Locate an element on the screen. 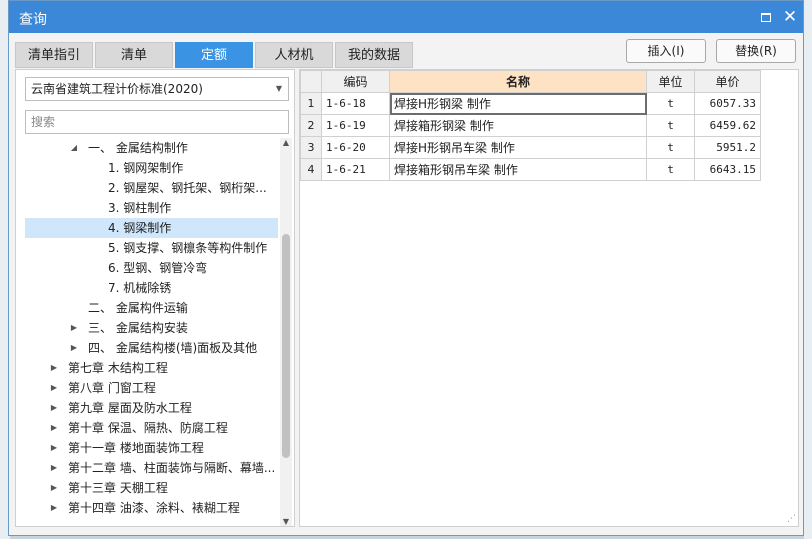 This screenshot has width=812, height=539. tree-item-label: 一、 金属结构制作 is located at coordinates (138, 148).